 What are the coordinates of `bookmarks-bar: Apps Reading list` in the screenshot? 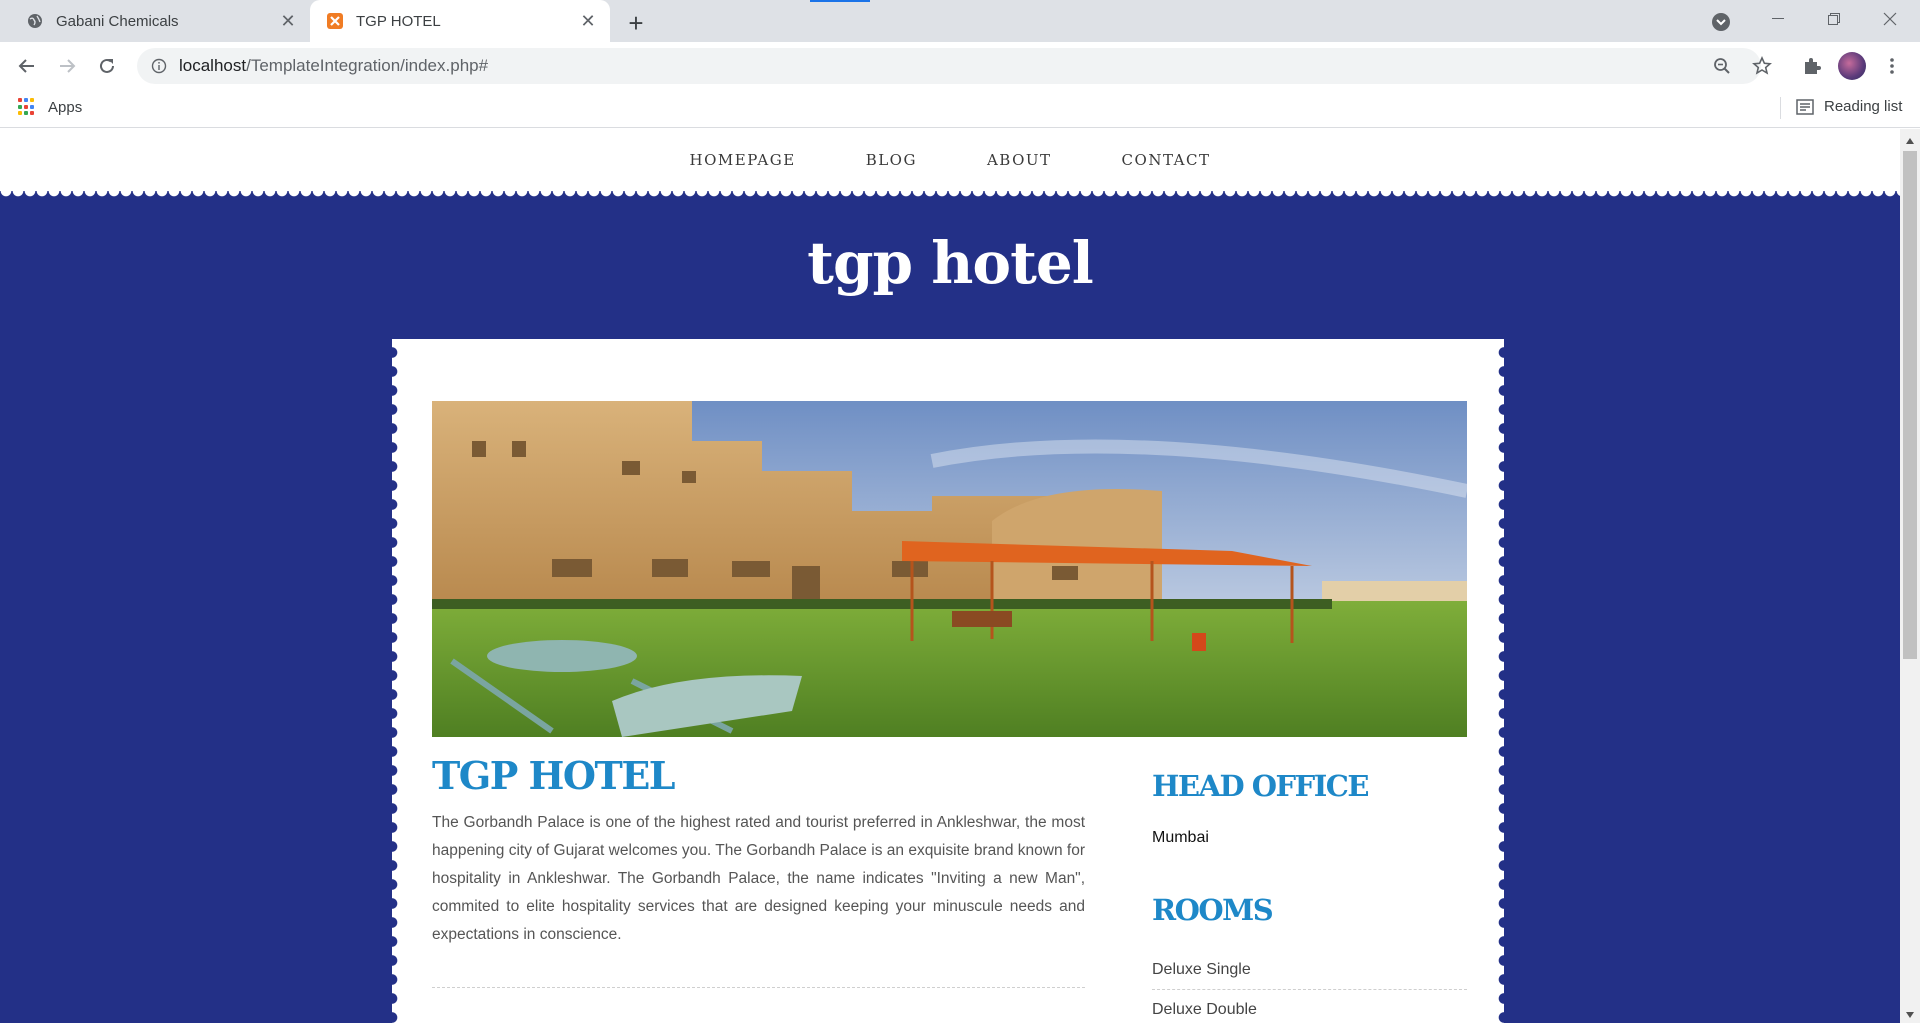 It's located at (960, 108).